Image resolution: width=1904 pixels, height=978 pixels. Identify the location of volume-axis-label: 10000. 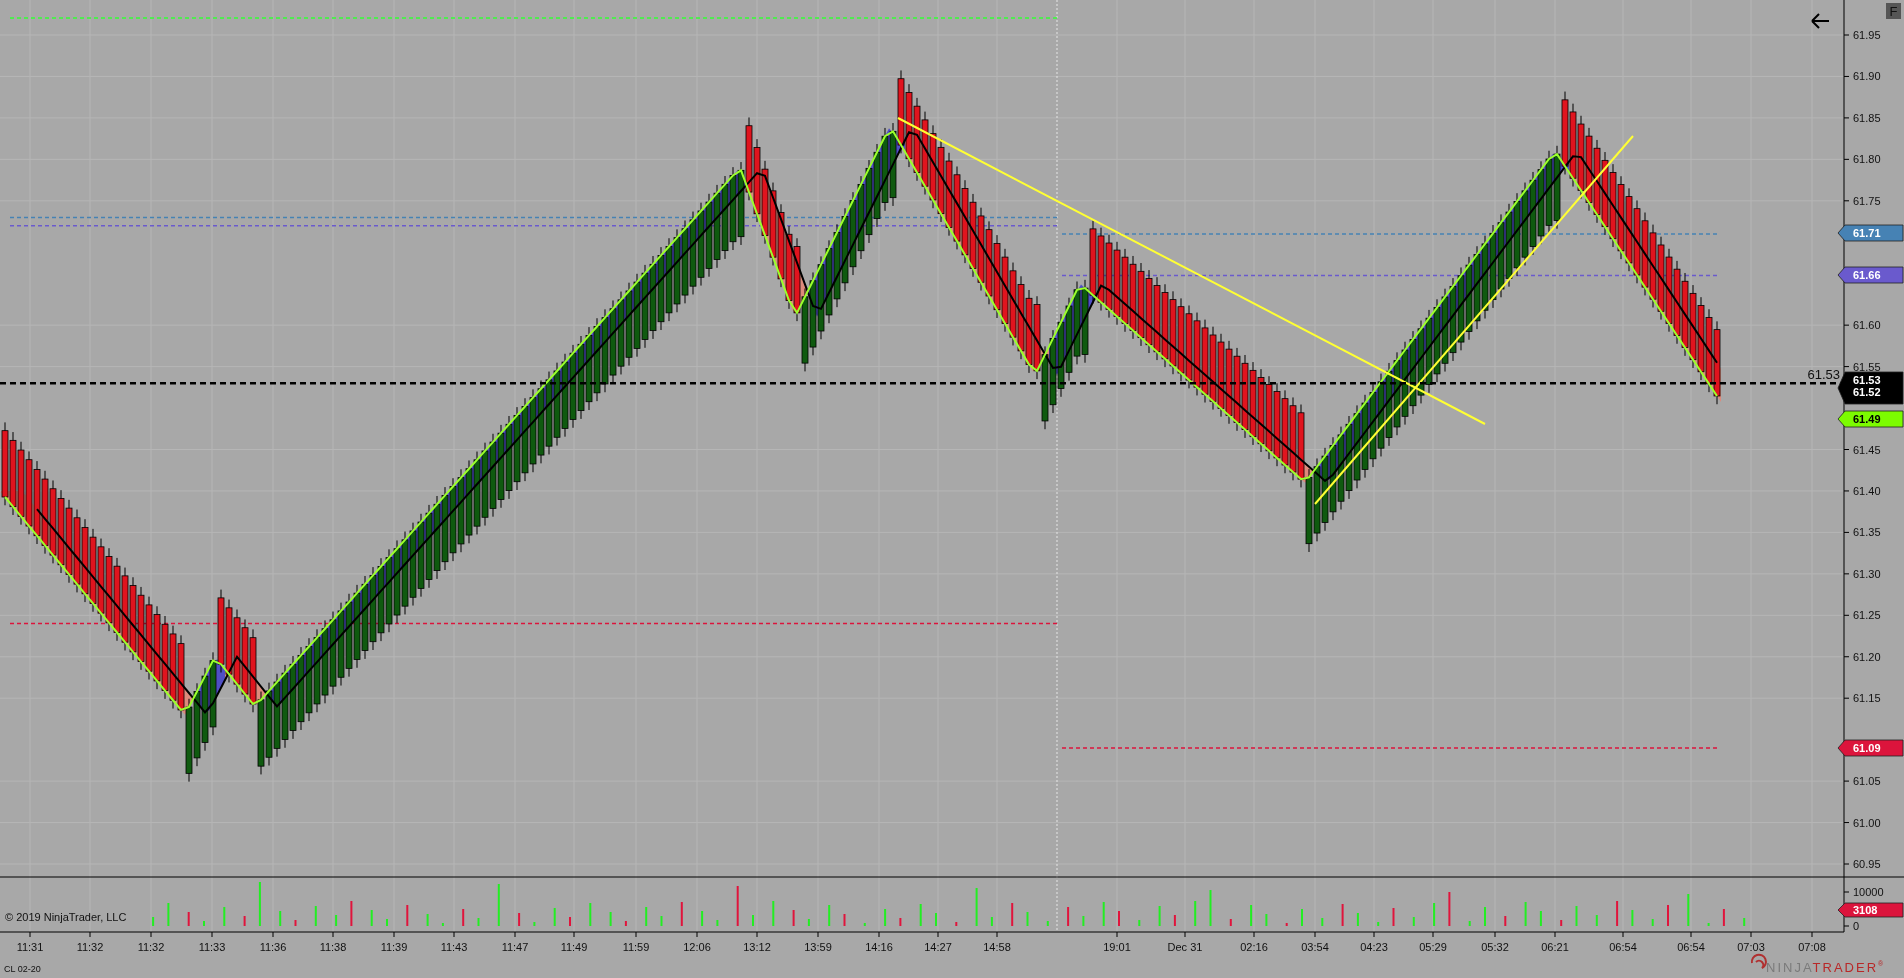
(1868, 892).